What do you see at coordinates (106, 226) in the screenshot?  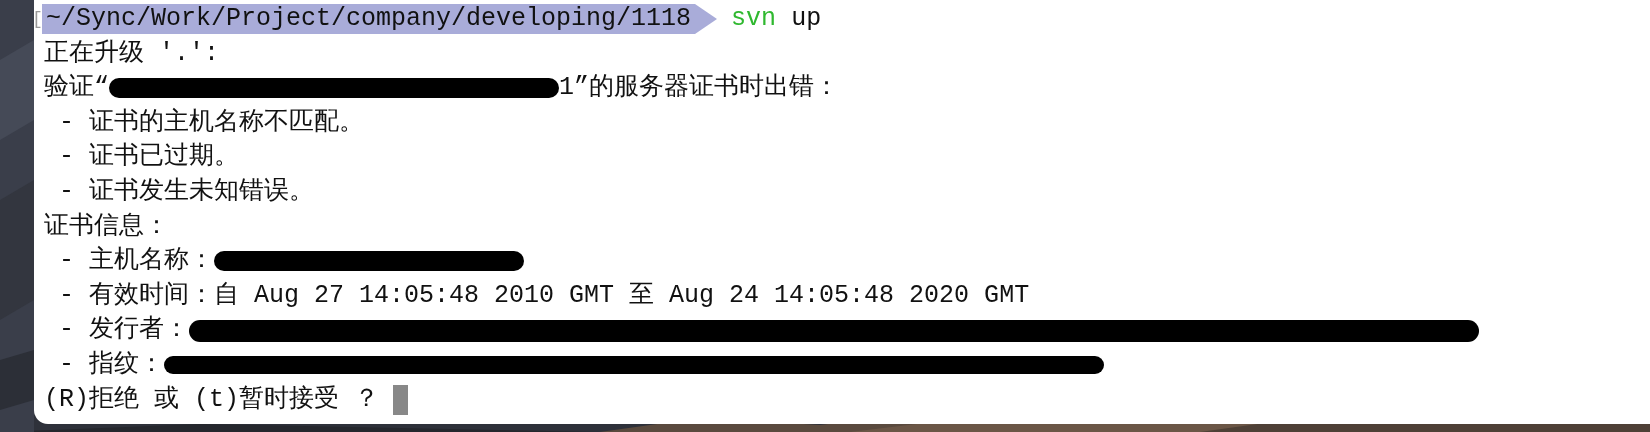 I see `output-text: 证书信息：` at bounding box center [106, 226].